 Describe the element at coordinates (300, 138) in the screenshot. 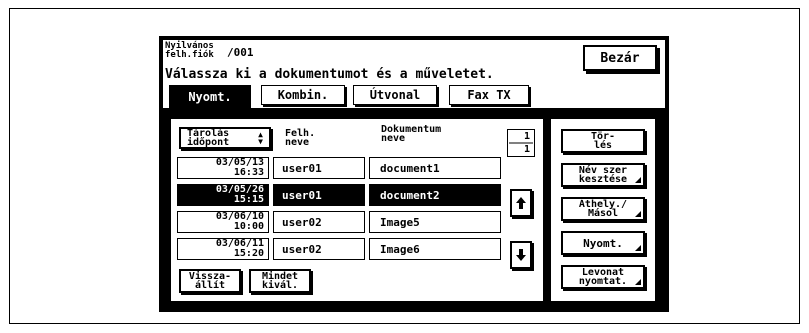

I see `column-header-user: Felh. neve` at that location.